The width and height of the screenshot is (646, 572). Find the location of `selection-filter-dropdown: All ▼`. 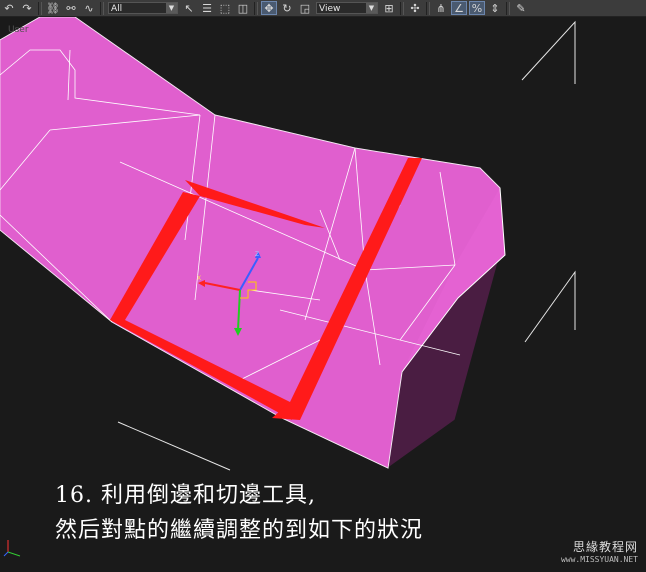

selection-filter-dropdown: All ▼ is located at coordinates (143, 8).